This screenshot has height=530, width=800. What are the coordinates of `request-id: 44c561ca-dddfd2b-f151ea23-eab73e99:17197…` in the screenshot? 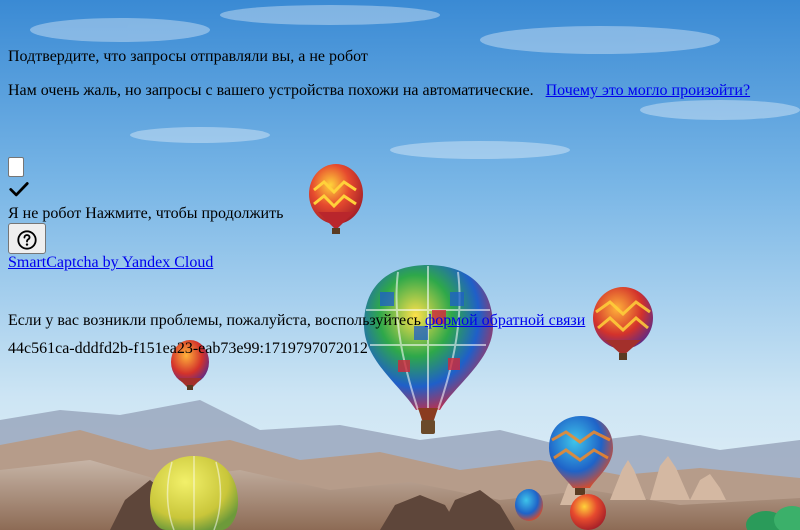 It's located at (188, 348).